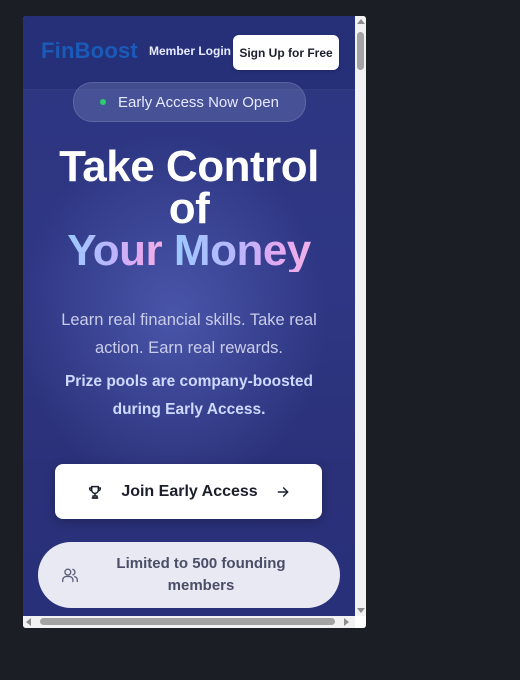 This screenshot has width=520, height=680. Describe the element at coordinates (360, 622) in the screenshot. I see `scrollbar-corner` at that location.